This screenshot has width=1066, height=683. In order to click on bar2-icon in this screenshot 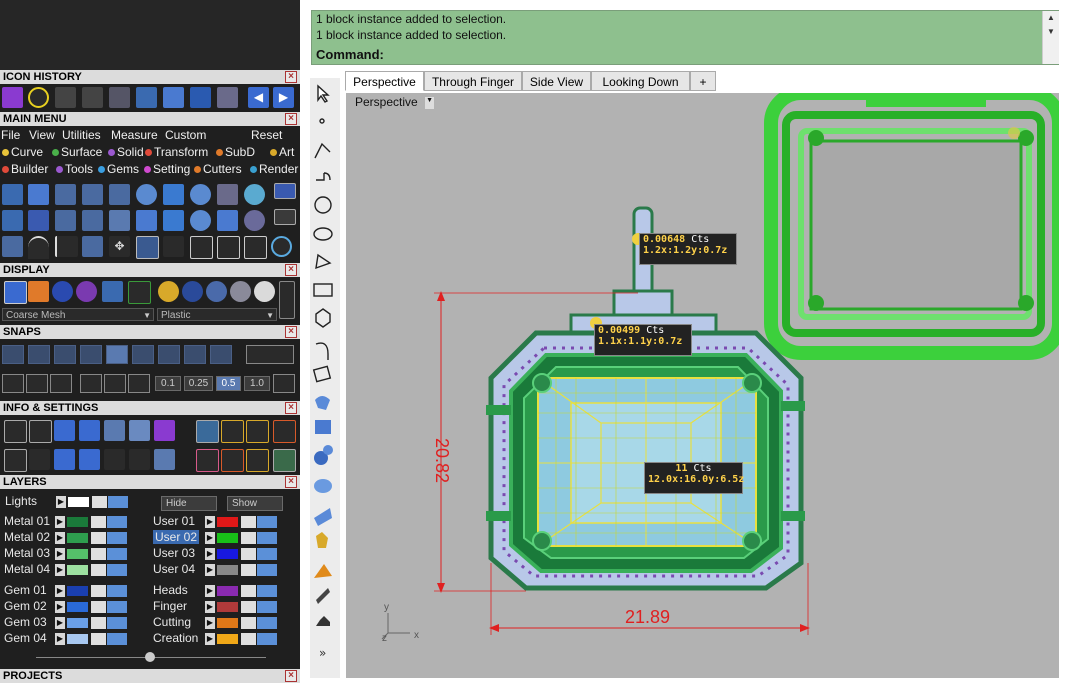, I will do `click(92, 220)`.